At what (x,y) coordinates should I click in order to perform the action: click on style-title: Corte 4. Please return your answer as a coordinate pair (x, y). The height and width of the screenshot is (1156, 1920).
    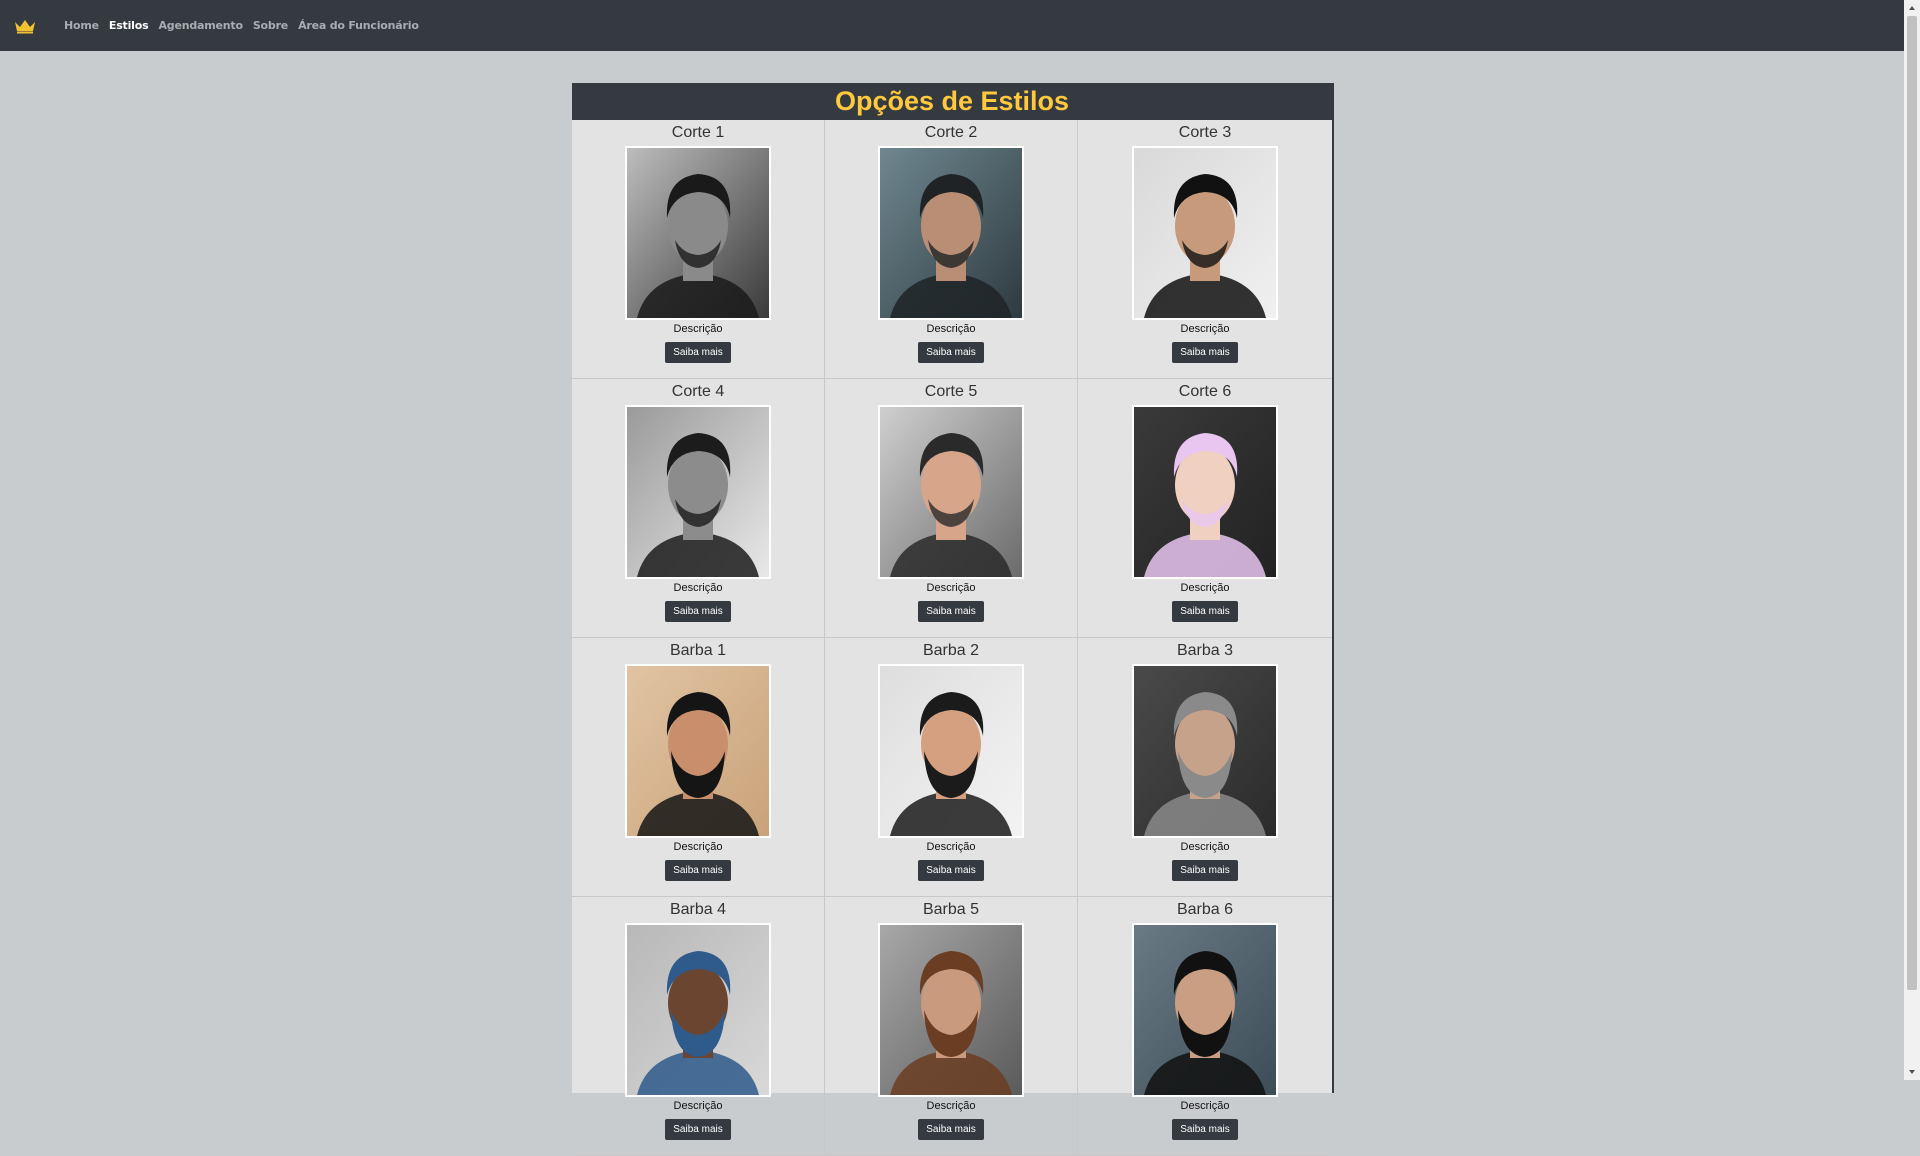
    Looking at the image, I should click on (698, 391).